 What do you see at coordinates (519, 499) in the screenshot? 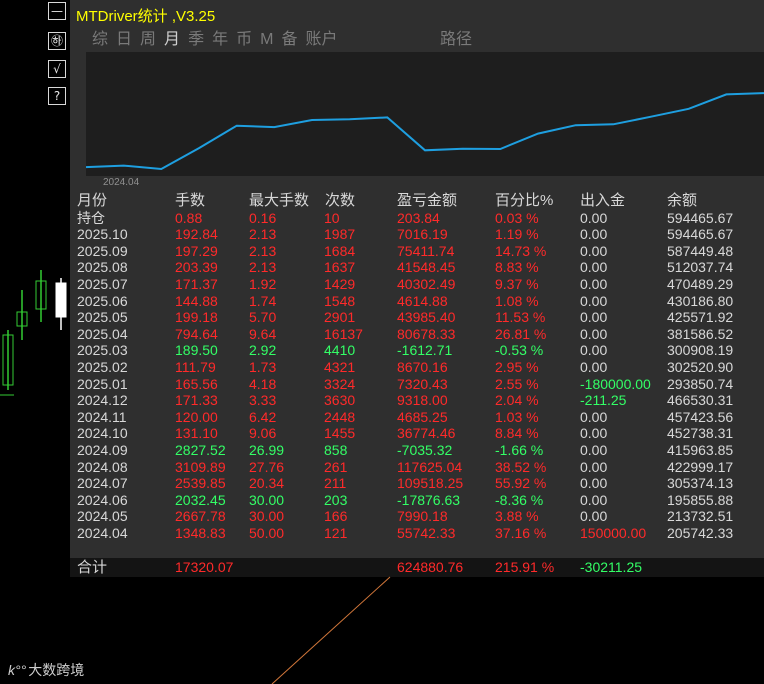
I see `row-percent: -8.36 %` at bounding box center [519, 499].